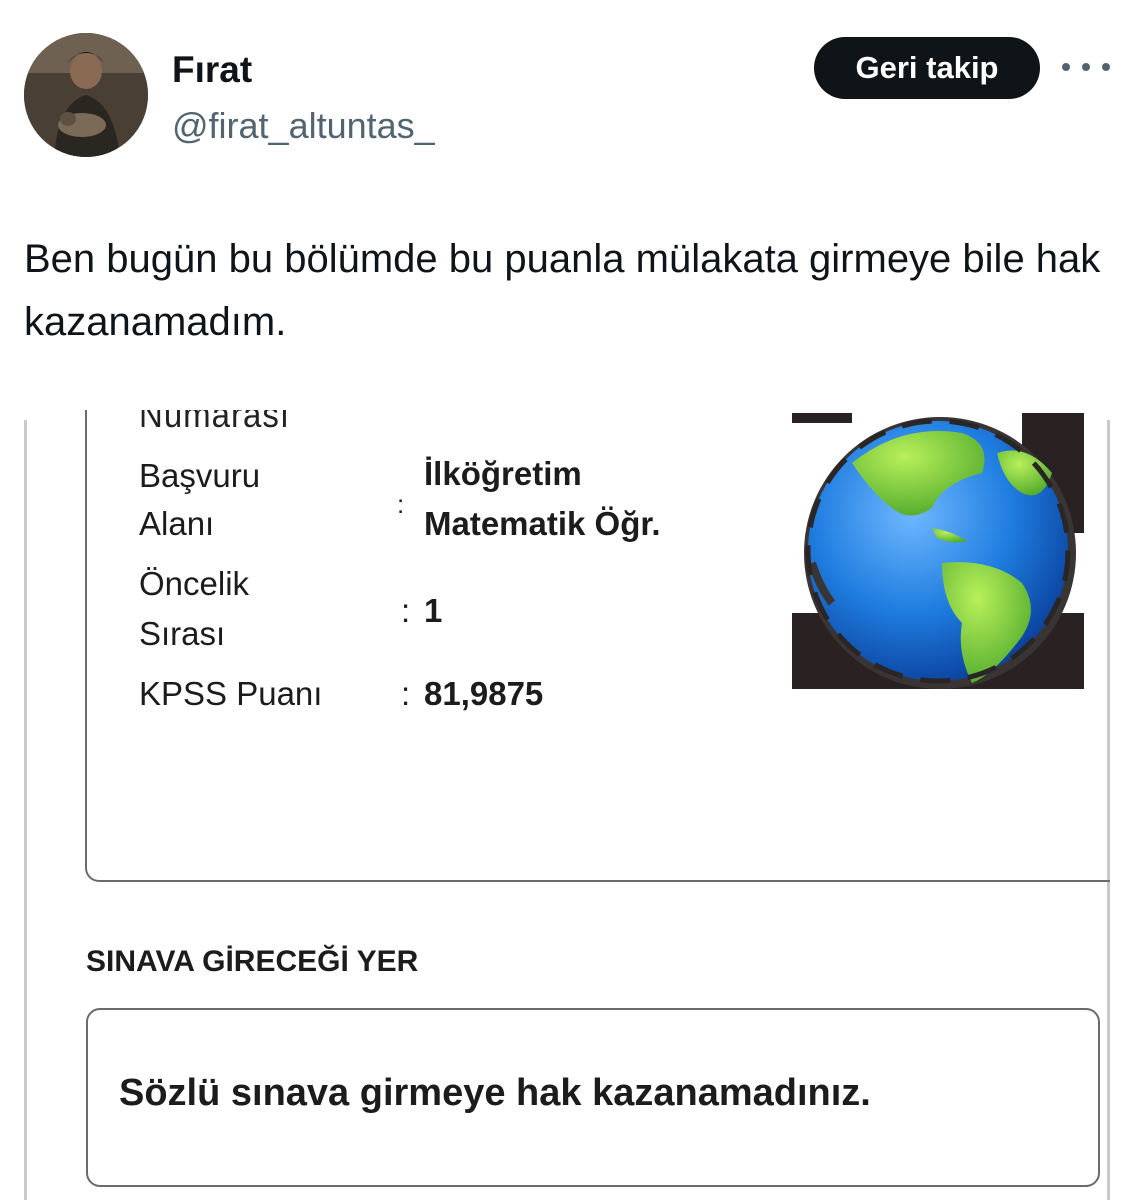  I want to click on avatar, so click(86, 95).